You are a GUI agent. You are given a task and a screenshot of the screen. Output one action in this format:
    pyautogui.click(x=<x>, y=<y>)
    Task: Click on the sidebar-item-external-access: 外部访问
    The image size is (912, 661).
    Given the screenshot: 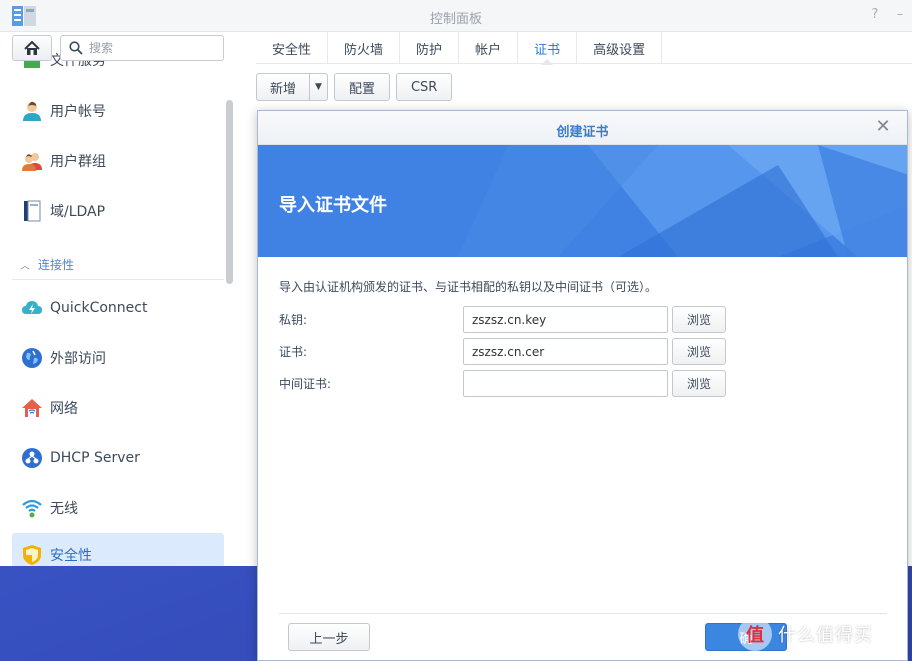 What is the action you would take?
    pyautogui.click(x=118, y=358)
    